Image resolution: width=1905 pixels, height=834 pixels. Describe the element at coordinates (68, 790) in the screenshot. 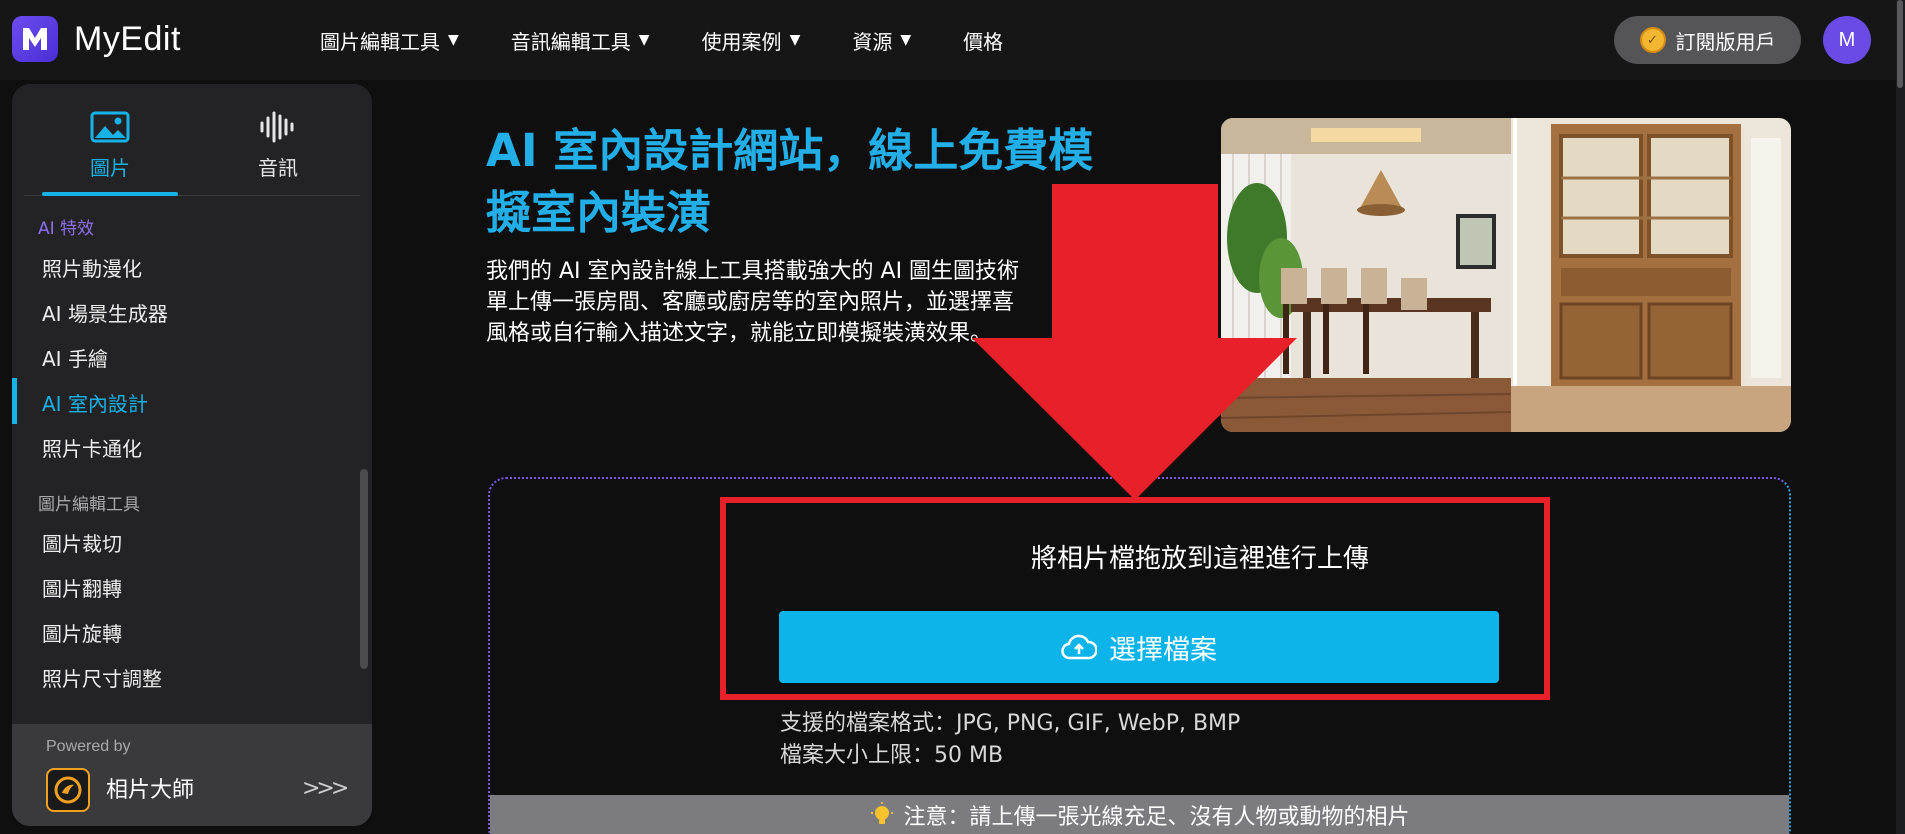

I see `photodirector-icon` at that location.